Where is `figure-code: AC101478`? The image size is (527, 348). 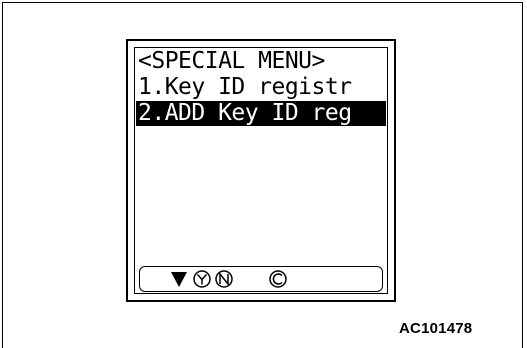 figure-code: AC101478 is located at coordinates (436, 328).